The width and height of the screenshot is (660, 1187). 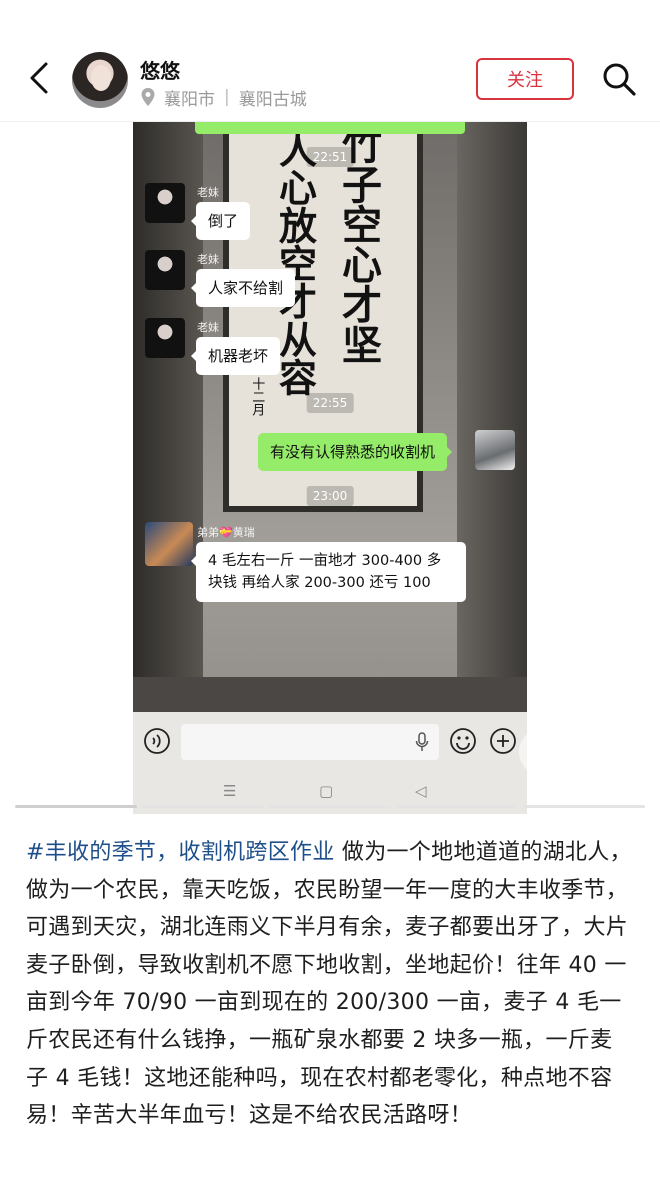 I want to click on voice-icon, so click(x=157, y=741).